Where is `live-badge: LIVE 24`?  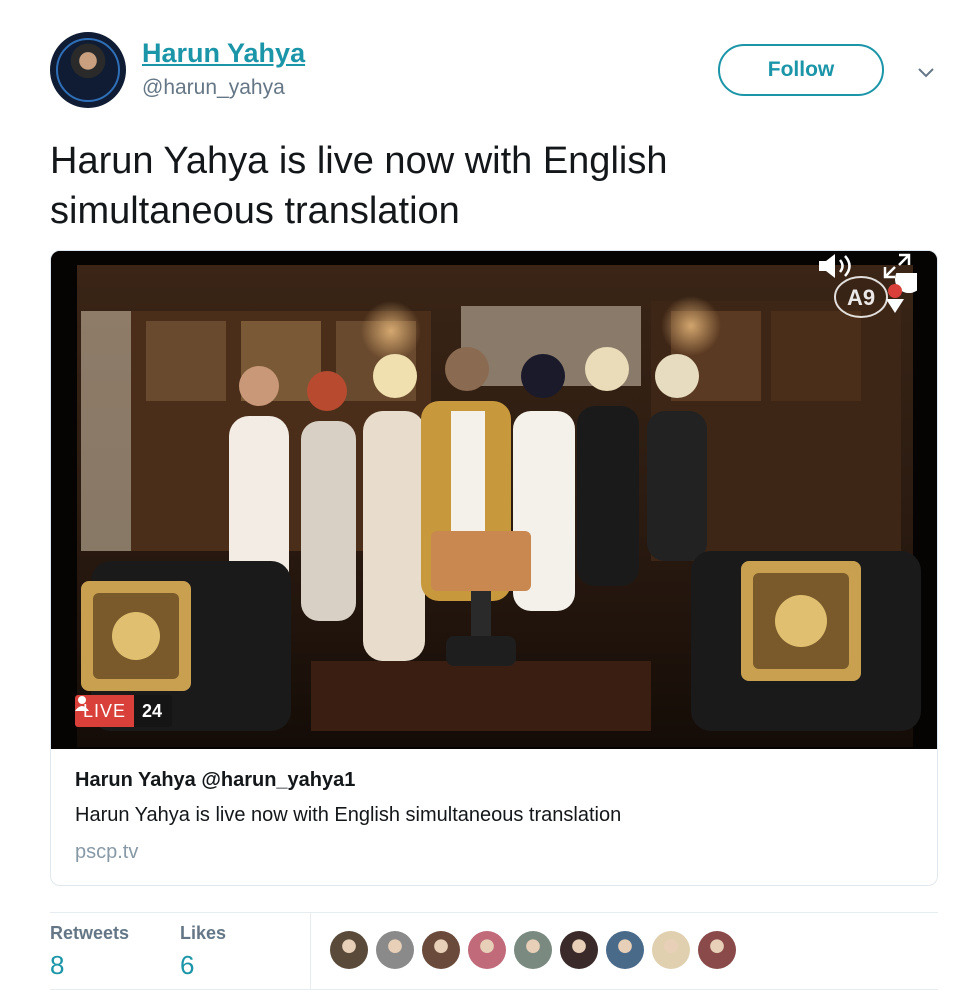 live-badge: LIVE 24 is located at coordinates (124, 711).